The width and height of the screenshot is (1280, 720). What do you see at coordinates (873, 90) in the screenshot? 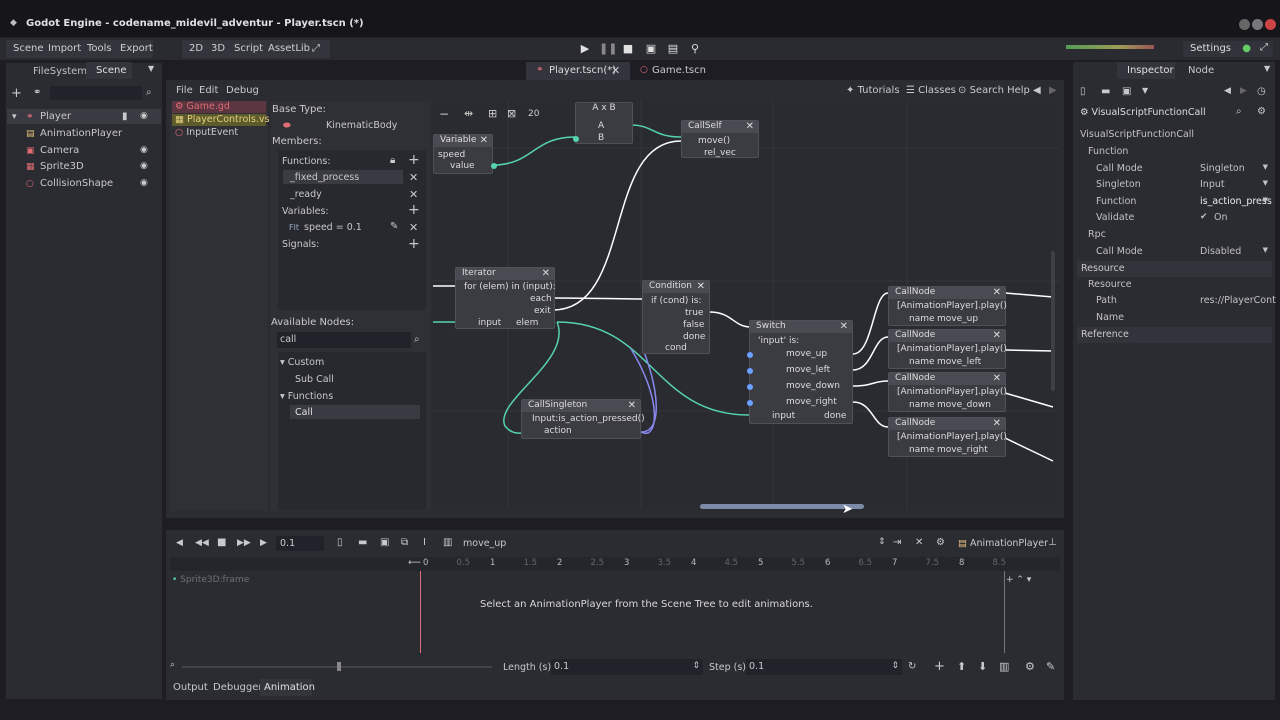
I see `tutorials-link: ✦ Tutorials` at bounding box center [873, 90].